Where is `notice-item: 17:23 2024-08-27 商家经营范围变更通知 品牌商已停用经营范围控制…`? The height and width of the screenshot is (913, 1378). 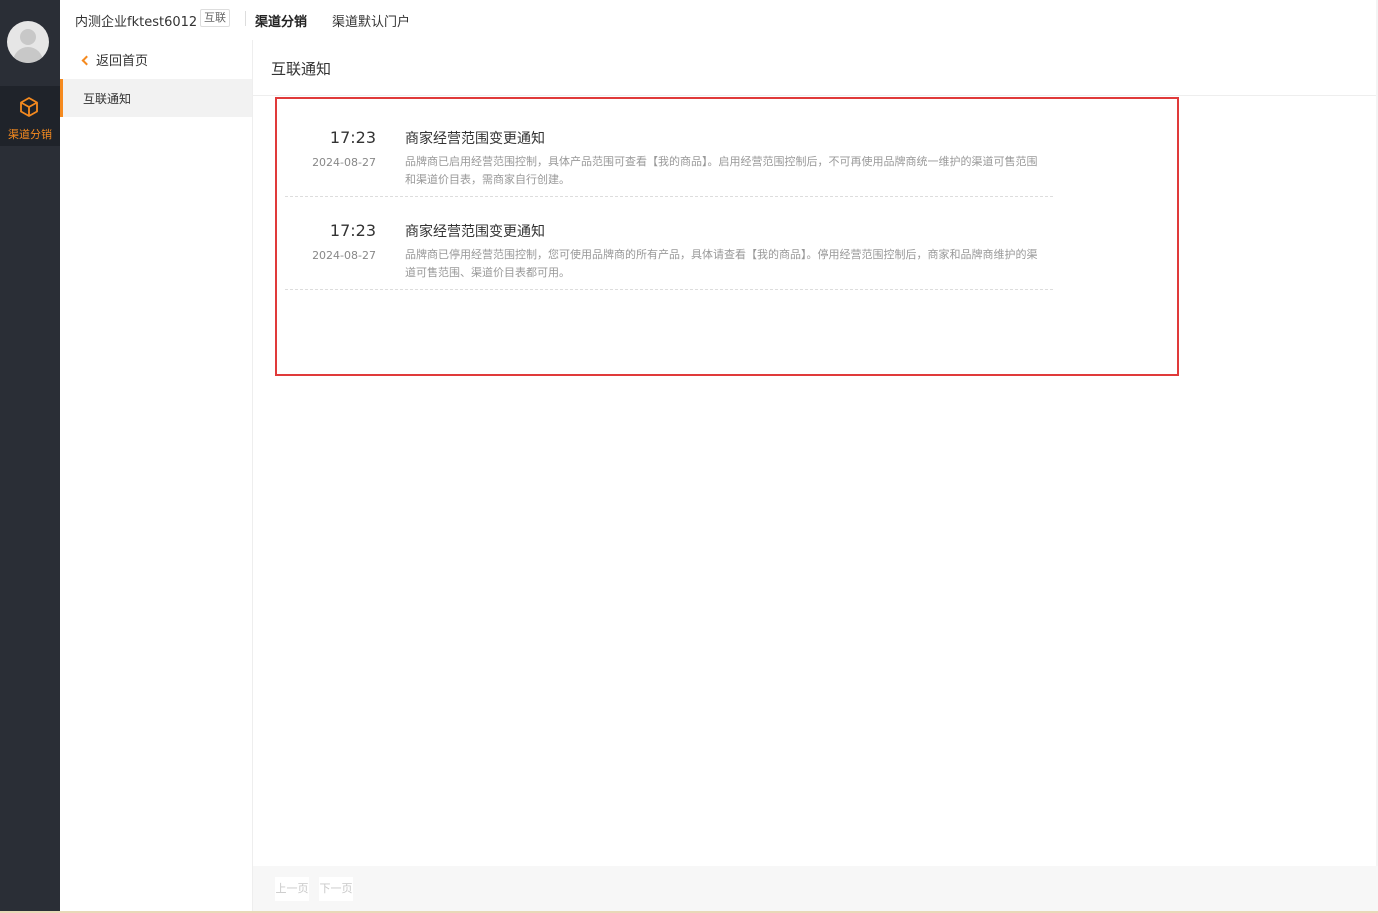
notice-item: 17:23 2024-08-27 商家经营范围变更通知 品牌商已停用经营范围控制… is located at coordinates (669, 243).